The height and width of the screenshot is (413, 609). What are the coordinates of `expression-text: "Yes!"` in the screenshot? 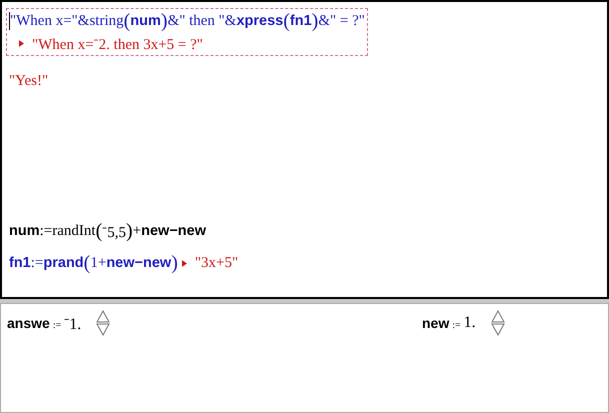 It's located at (28, 81).